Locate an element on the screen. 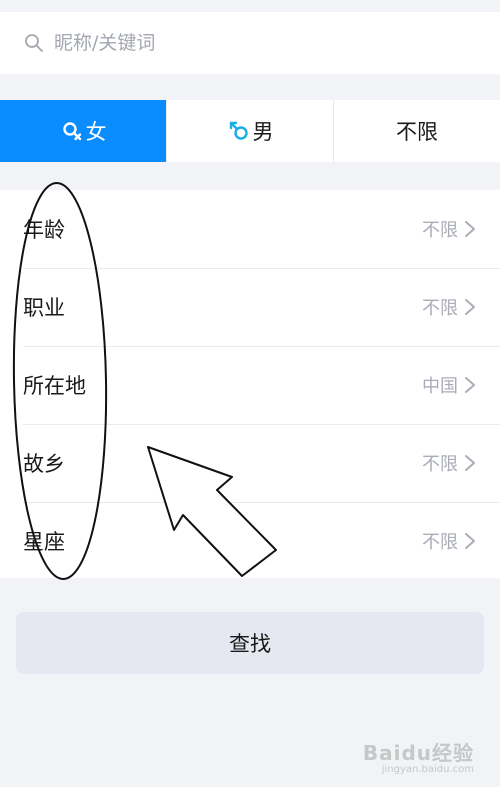 The image size is (500, 787). filter-row-occupation: 职业 不限 is located at coordinates (250, 307).